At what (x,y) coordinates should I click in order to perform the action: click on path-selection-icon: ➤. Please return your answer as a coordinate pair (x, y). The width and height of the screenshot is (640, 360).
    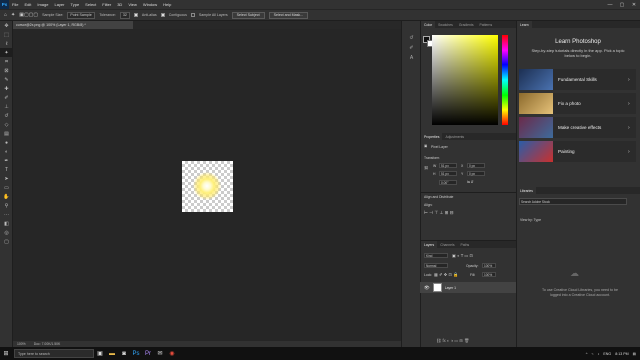
    Looking at the image, I should click on (6, 178).